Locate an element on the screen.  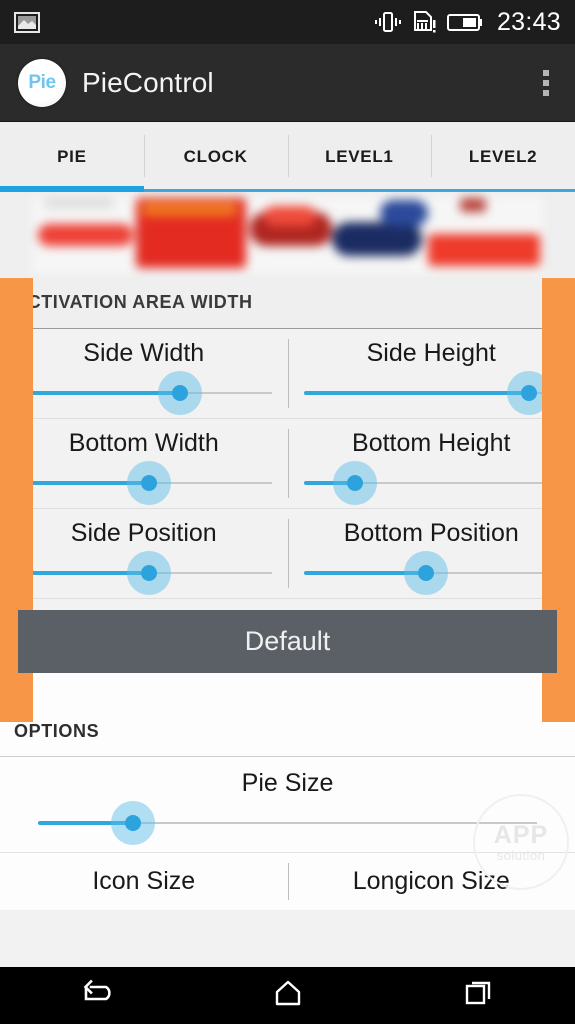
tab-level1: LEVEL1 is located at coordinates (359, 157).